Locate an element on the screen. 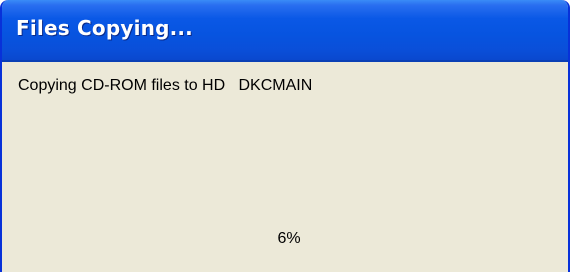 The height and width of the screenshot is (272, 572). copy-status-message: Copying CD-ROM files to HD DKCMAIN is located at coordinates (165, 85).